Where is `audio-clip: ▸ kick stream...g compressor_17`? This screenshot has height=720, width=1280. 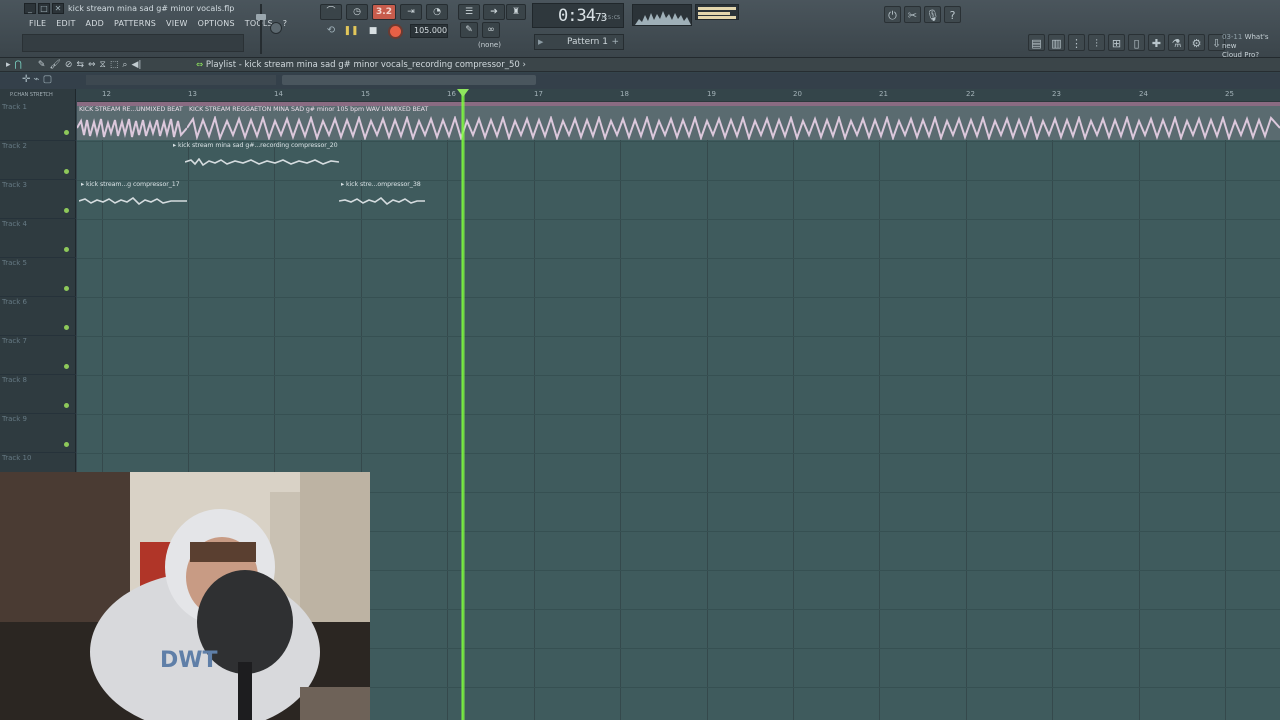
audio-clip: ▸ kick stream...g compressor_17 is located at coordinates (133, 199).